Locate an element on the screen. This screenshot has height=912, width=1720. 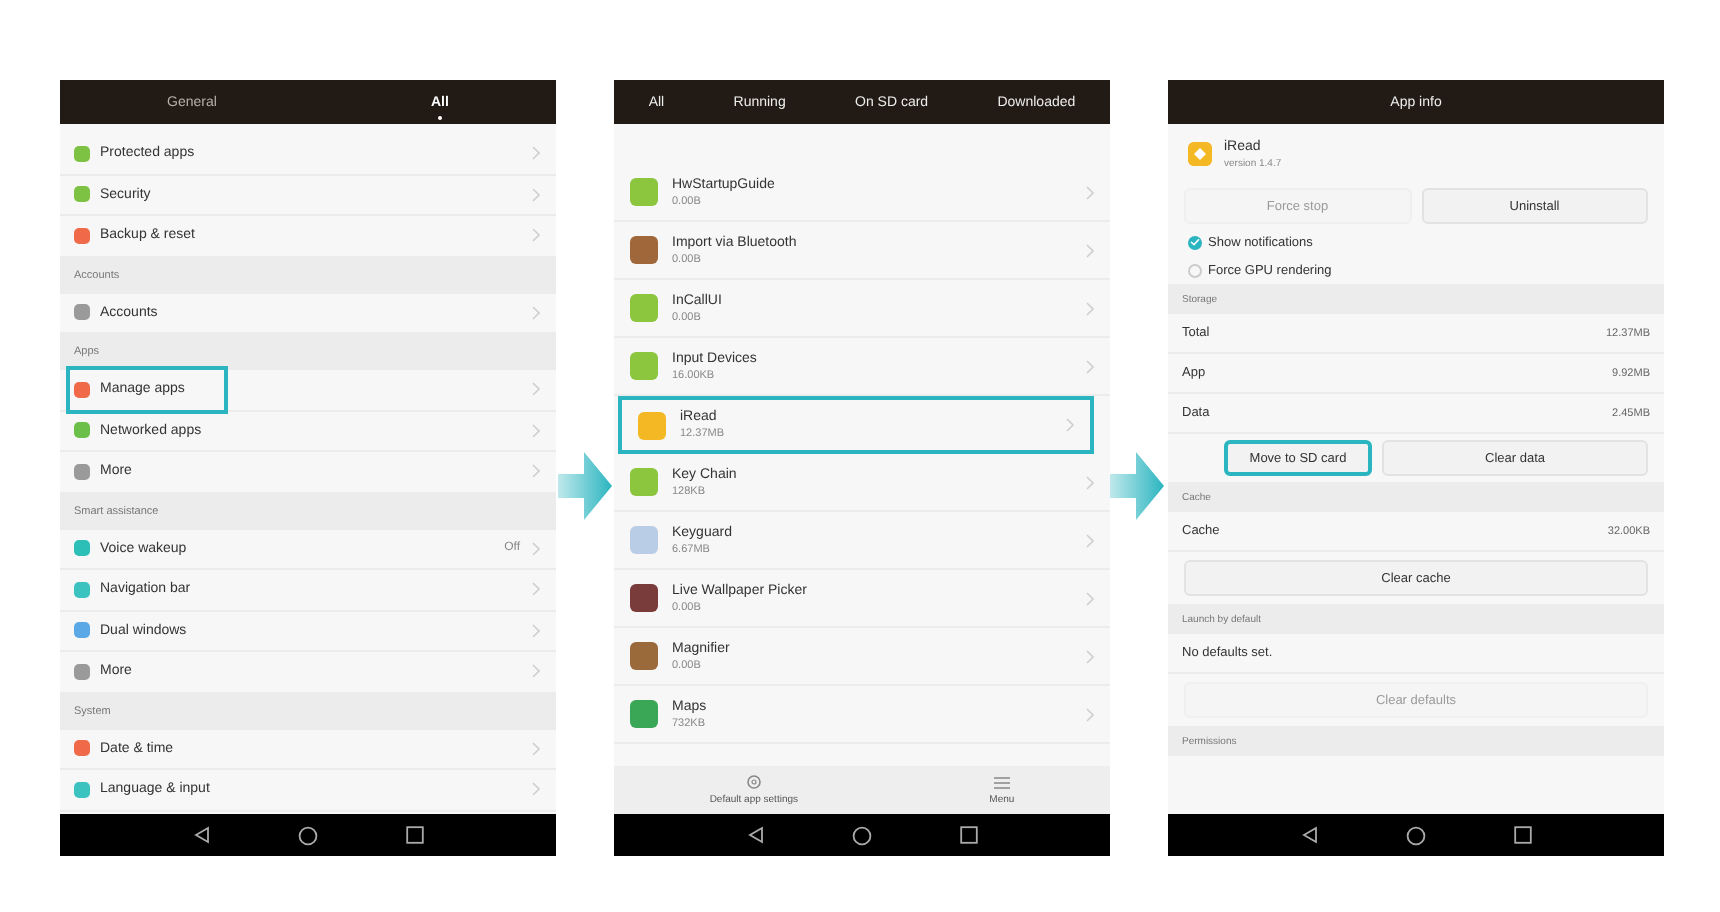
menu-icon is located at coordinates (1001, 782).